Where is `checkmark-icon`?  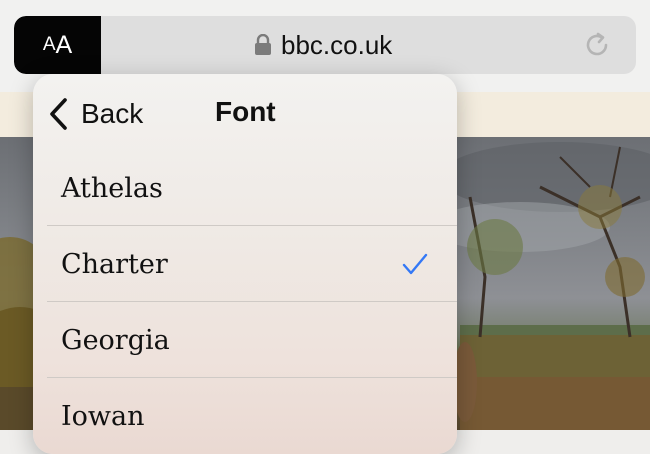
checkmark-icon is located at coordinates (415, 264).